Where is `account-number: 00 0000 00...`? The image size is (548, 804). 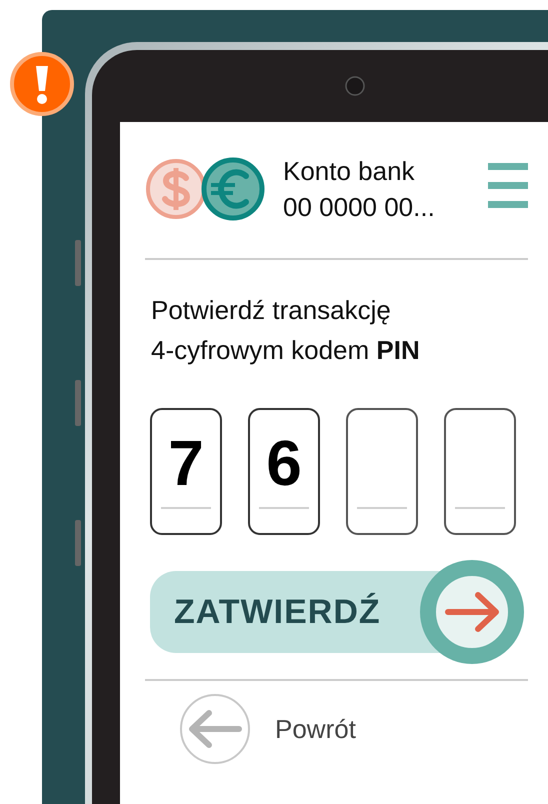 account-number: 00 0000 00... is located at coordinates (359, 207).